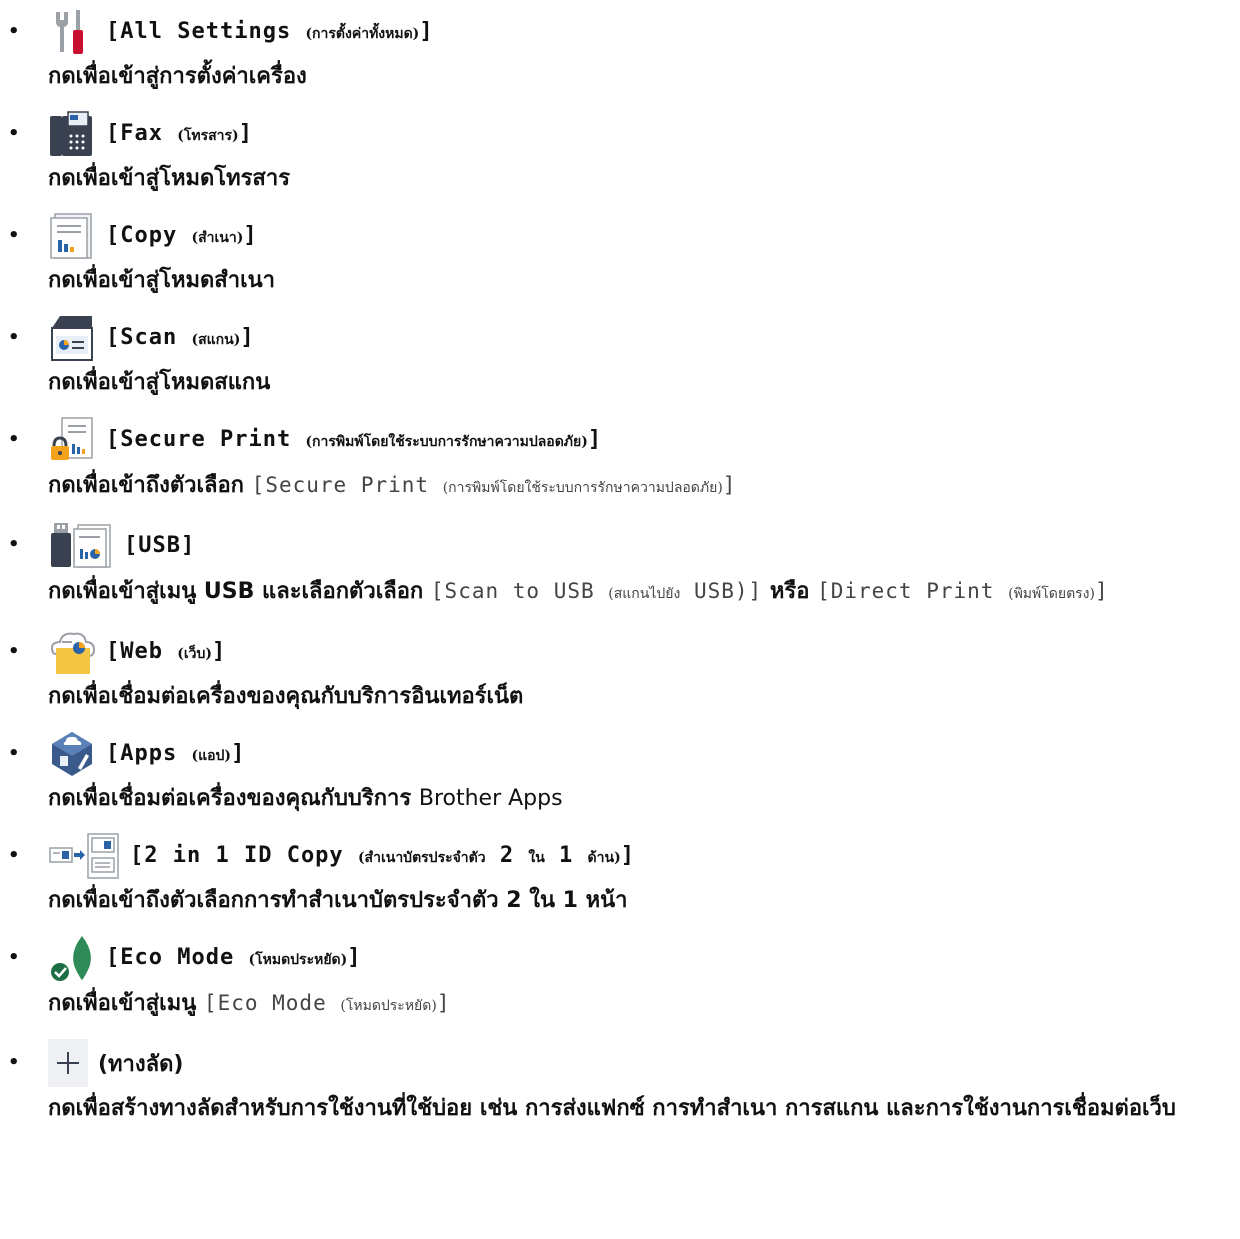 This screenshot has height=1239, width=1240. Describe the element at coordinates (270, 31) in the screenshot. I see `all-settings-label: [All Settings (การตั้งค่าทั้งหมด)]` at that location.